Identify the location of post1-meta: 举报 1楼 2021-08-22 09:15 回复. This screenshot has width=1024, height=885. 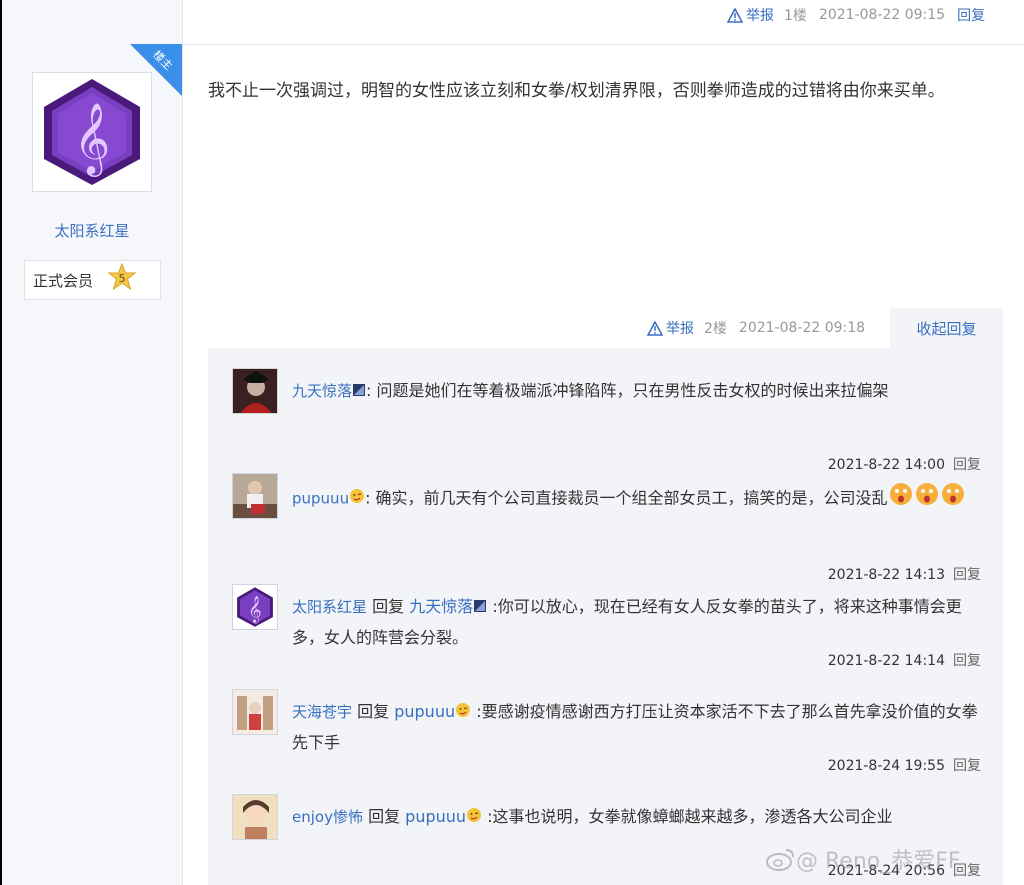
(856, 15).